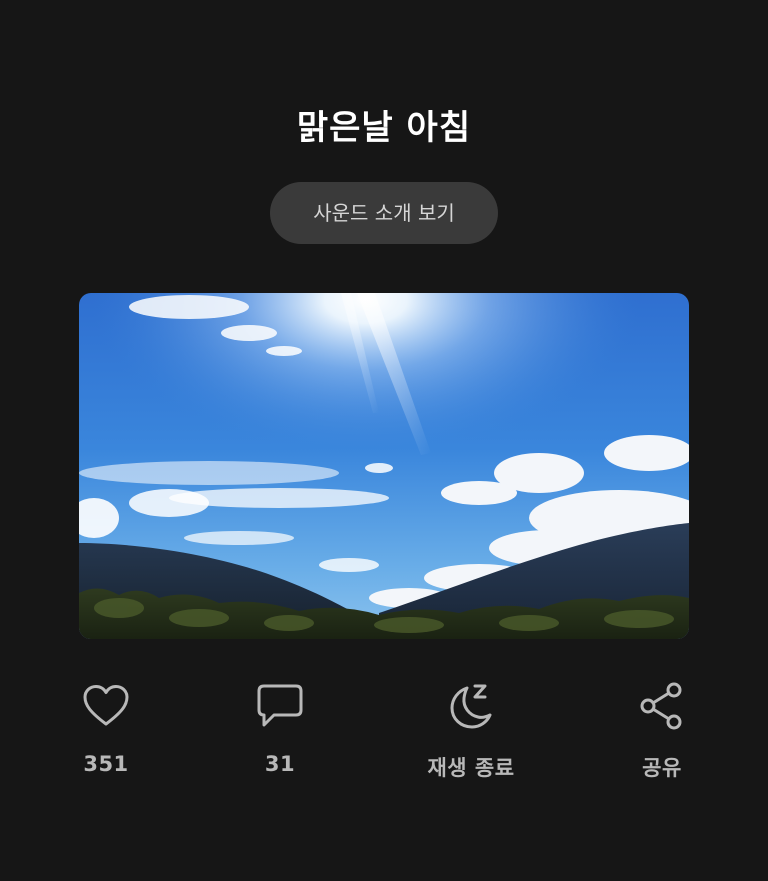  Describe the element at coordinates (471, 768) in the screenshot. I see `sleep-timer-label: 재생 종료` at that location.